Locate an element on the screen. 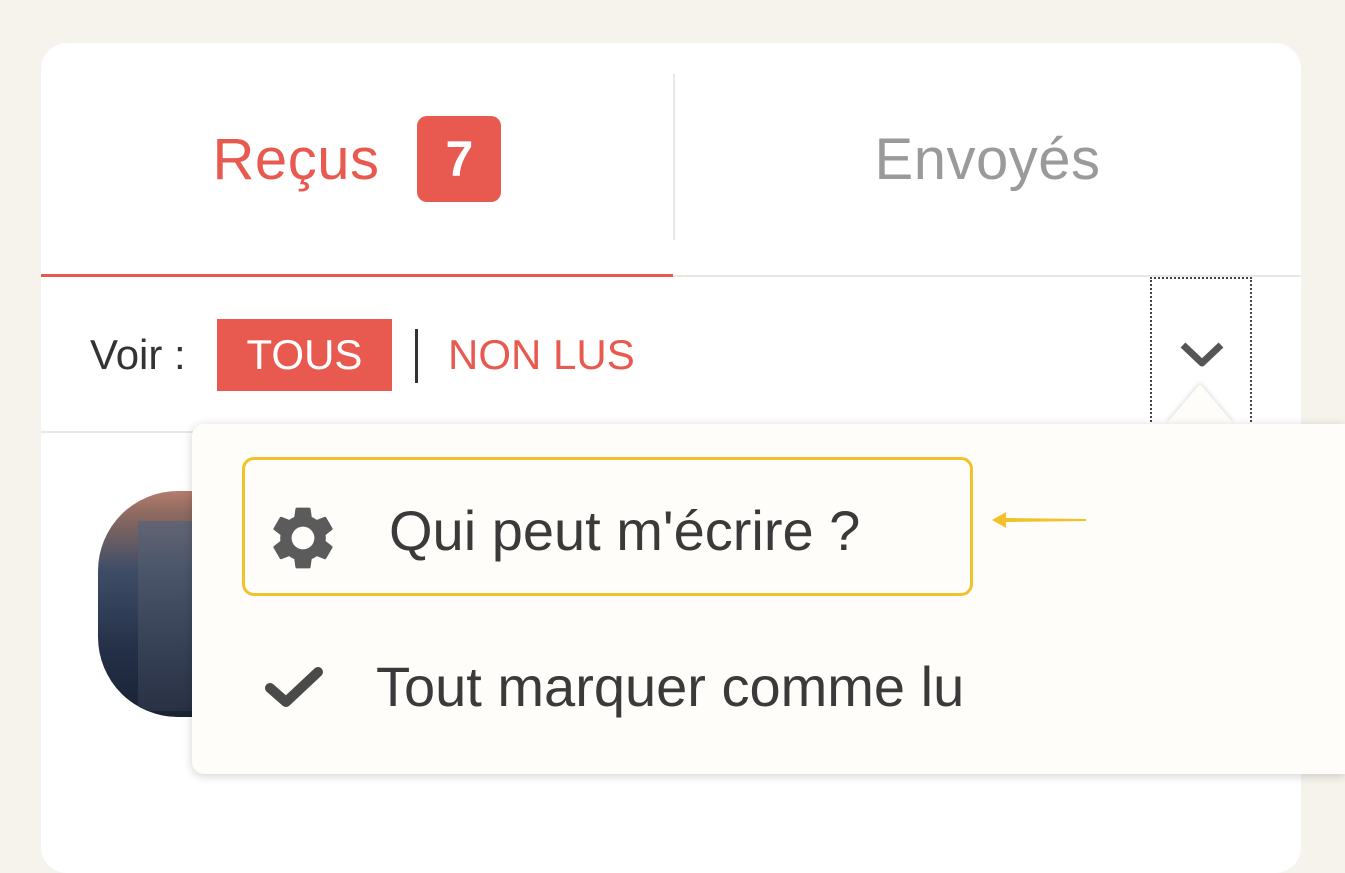 The height and width of the screenshot is (873, 1345). menu-item-who-can-write-label: Qui peut m'écrire ? is located at coordinates (625, 530).